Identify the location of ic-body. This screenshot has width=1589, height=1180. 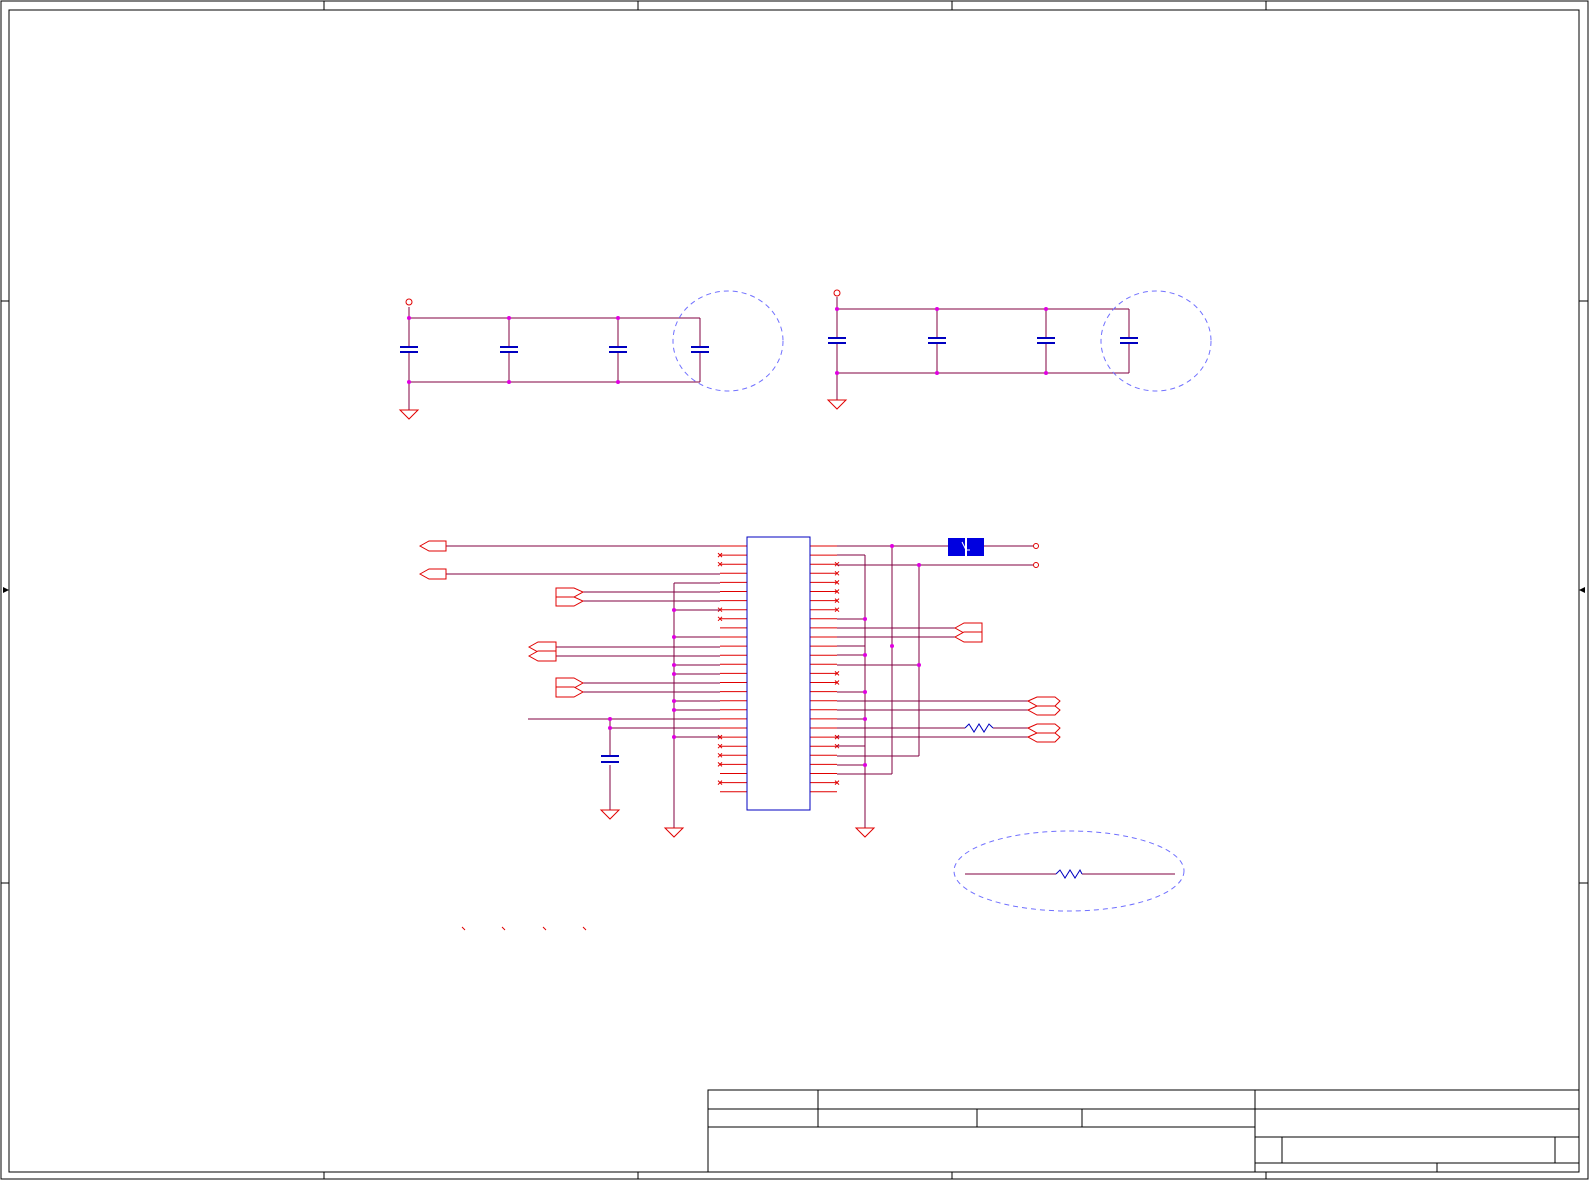
(778, 673).